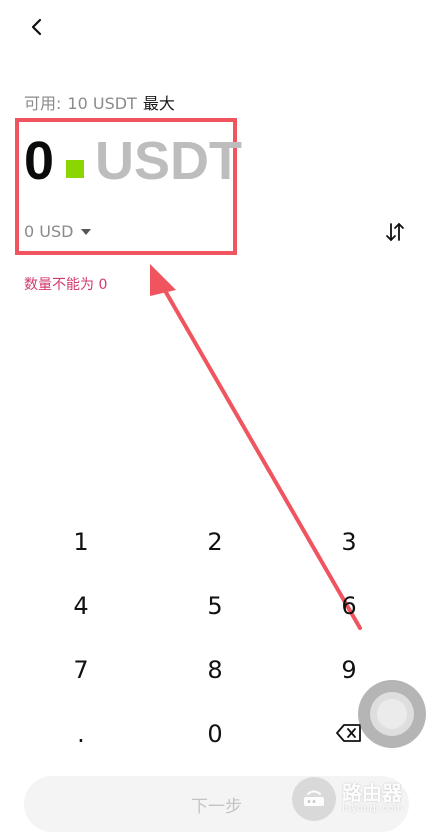 Image resolution: width=433 pixels, height=838 pixels. I want to click on chevron-left-icon, so click(37, 29).